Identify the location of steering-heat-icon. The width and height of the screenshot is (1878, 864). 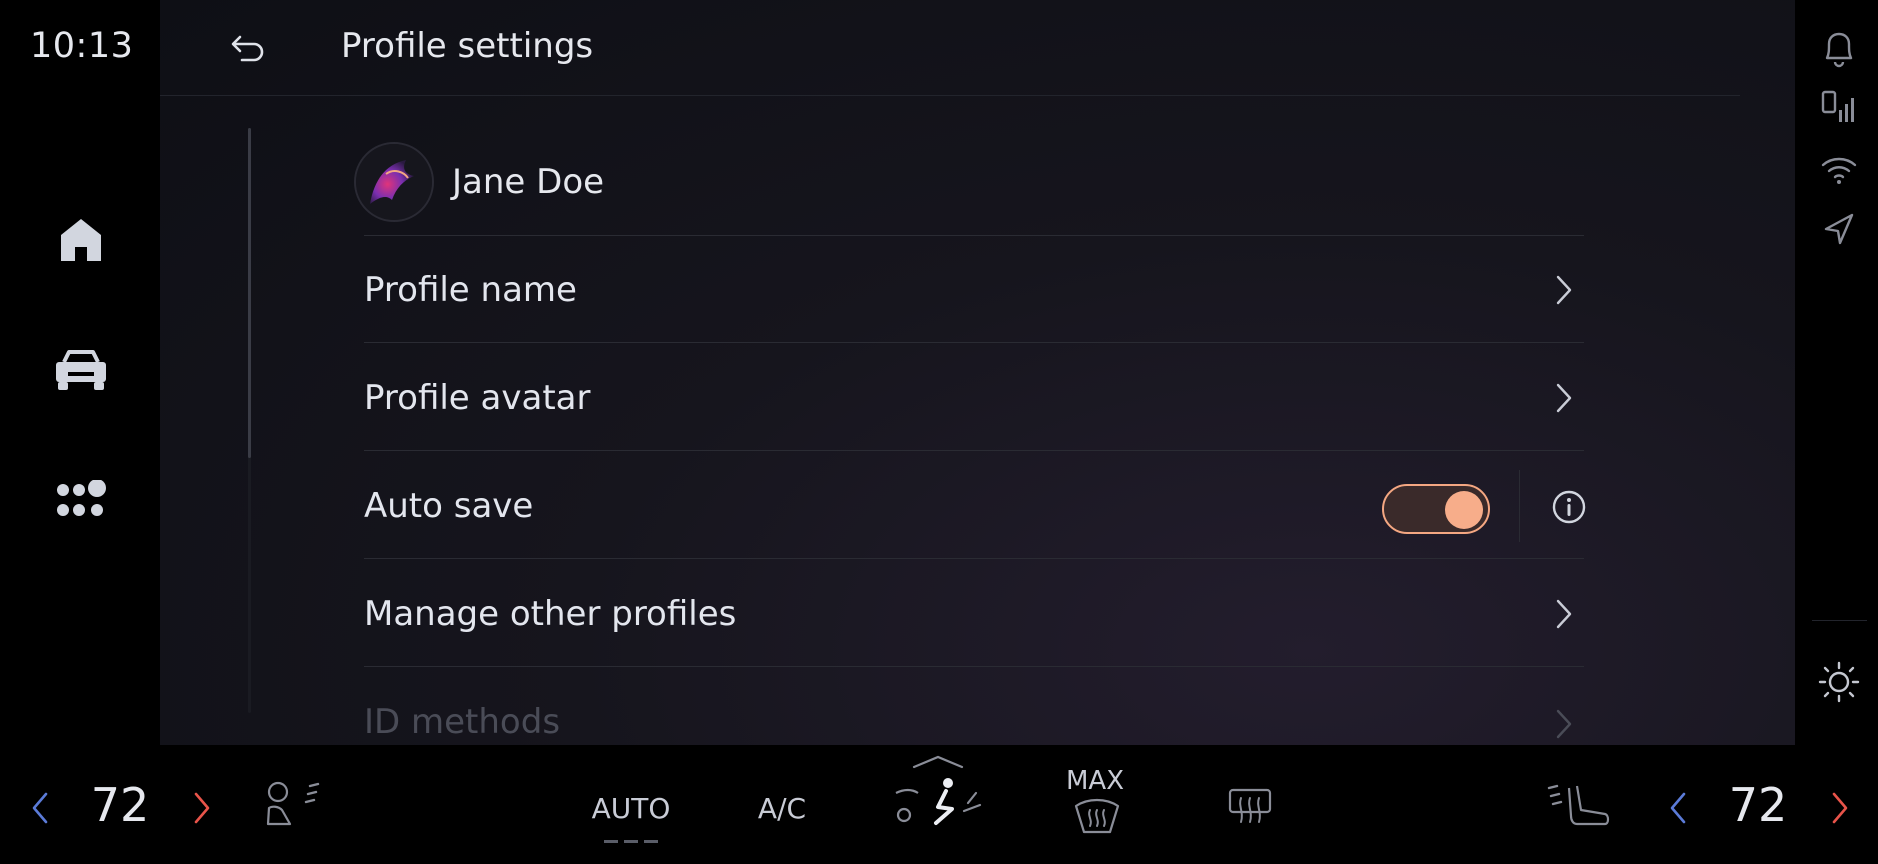
(293, 803).